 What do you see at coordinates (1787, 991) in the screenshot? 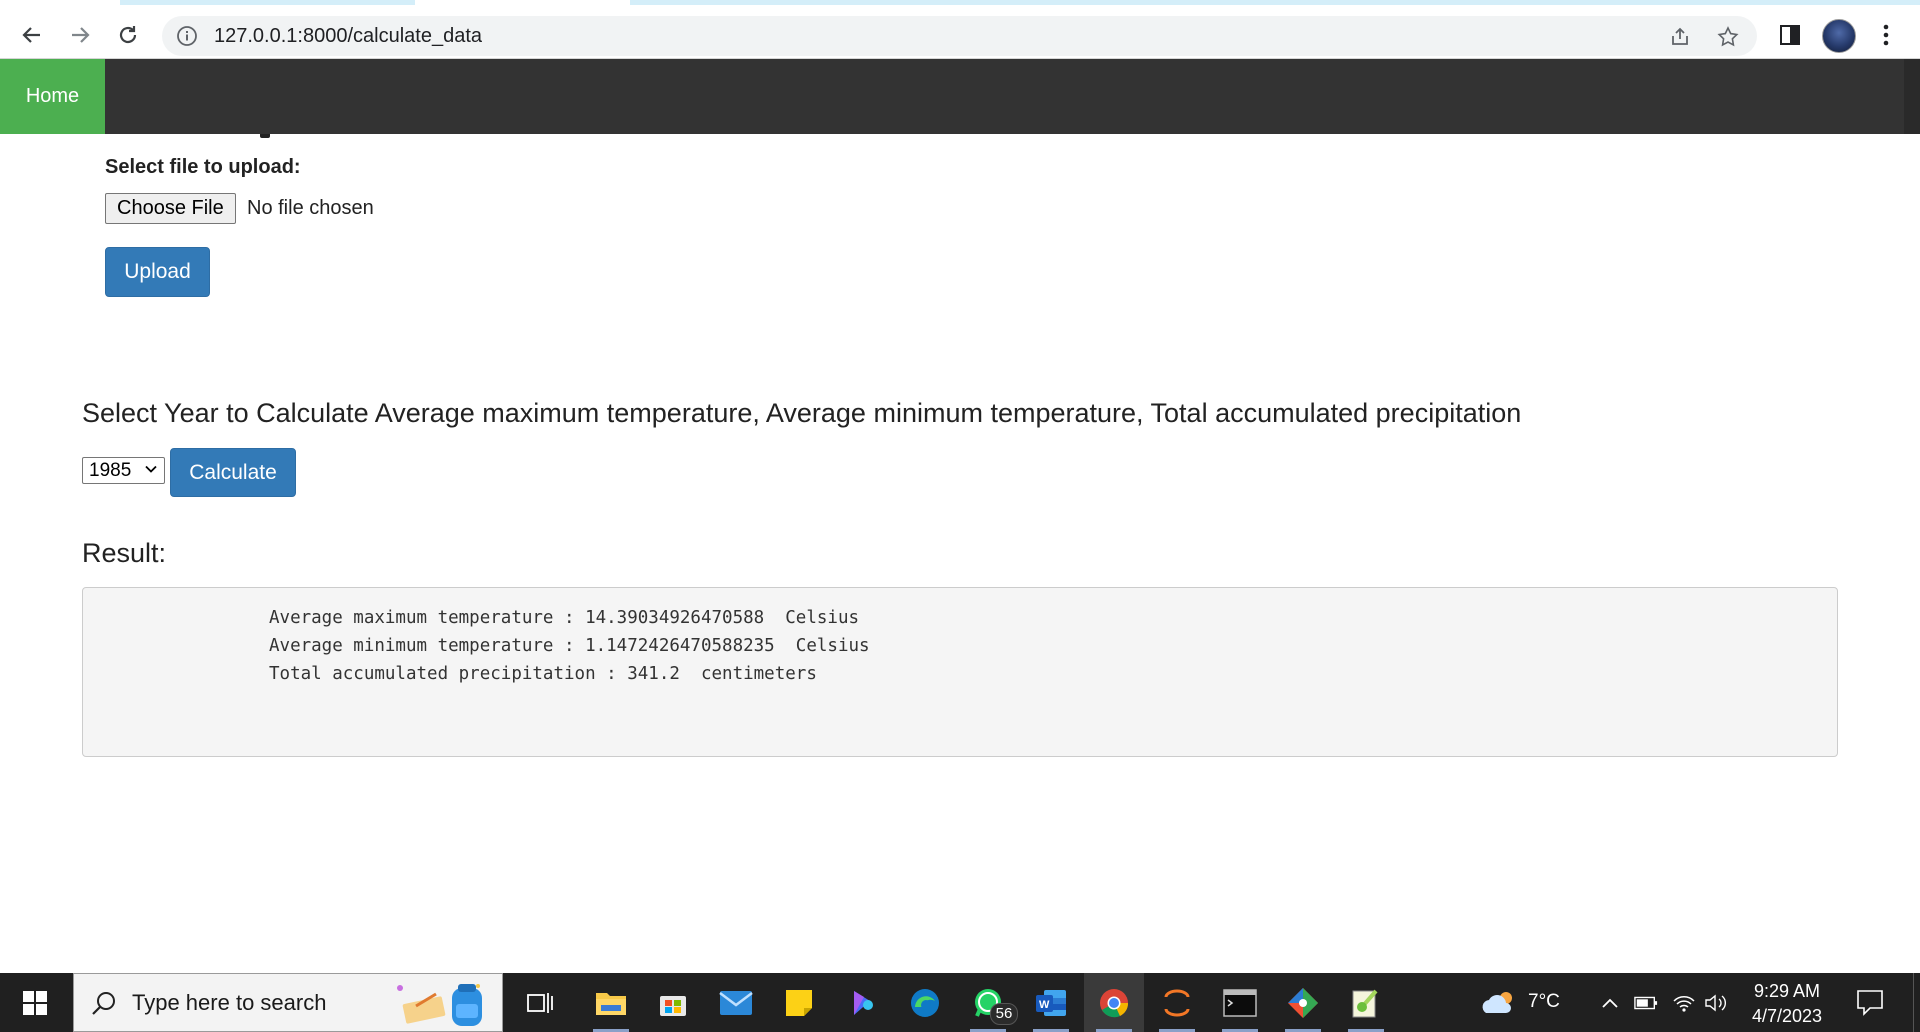
I see `clock-time: 9:29 AM` at bounding box center [1787, 991].